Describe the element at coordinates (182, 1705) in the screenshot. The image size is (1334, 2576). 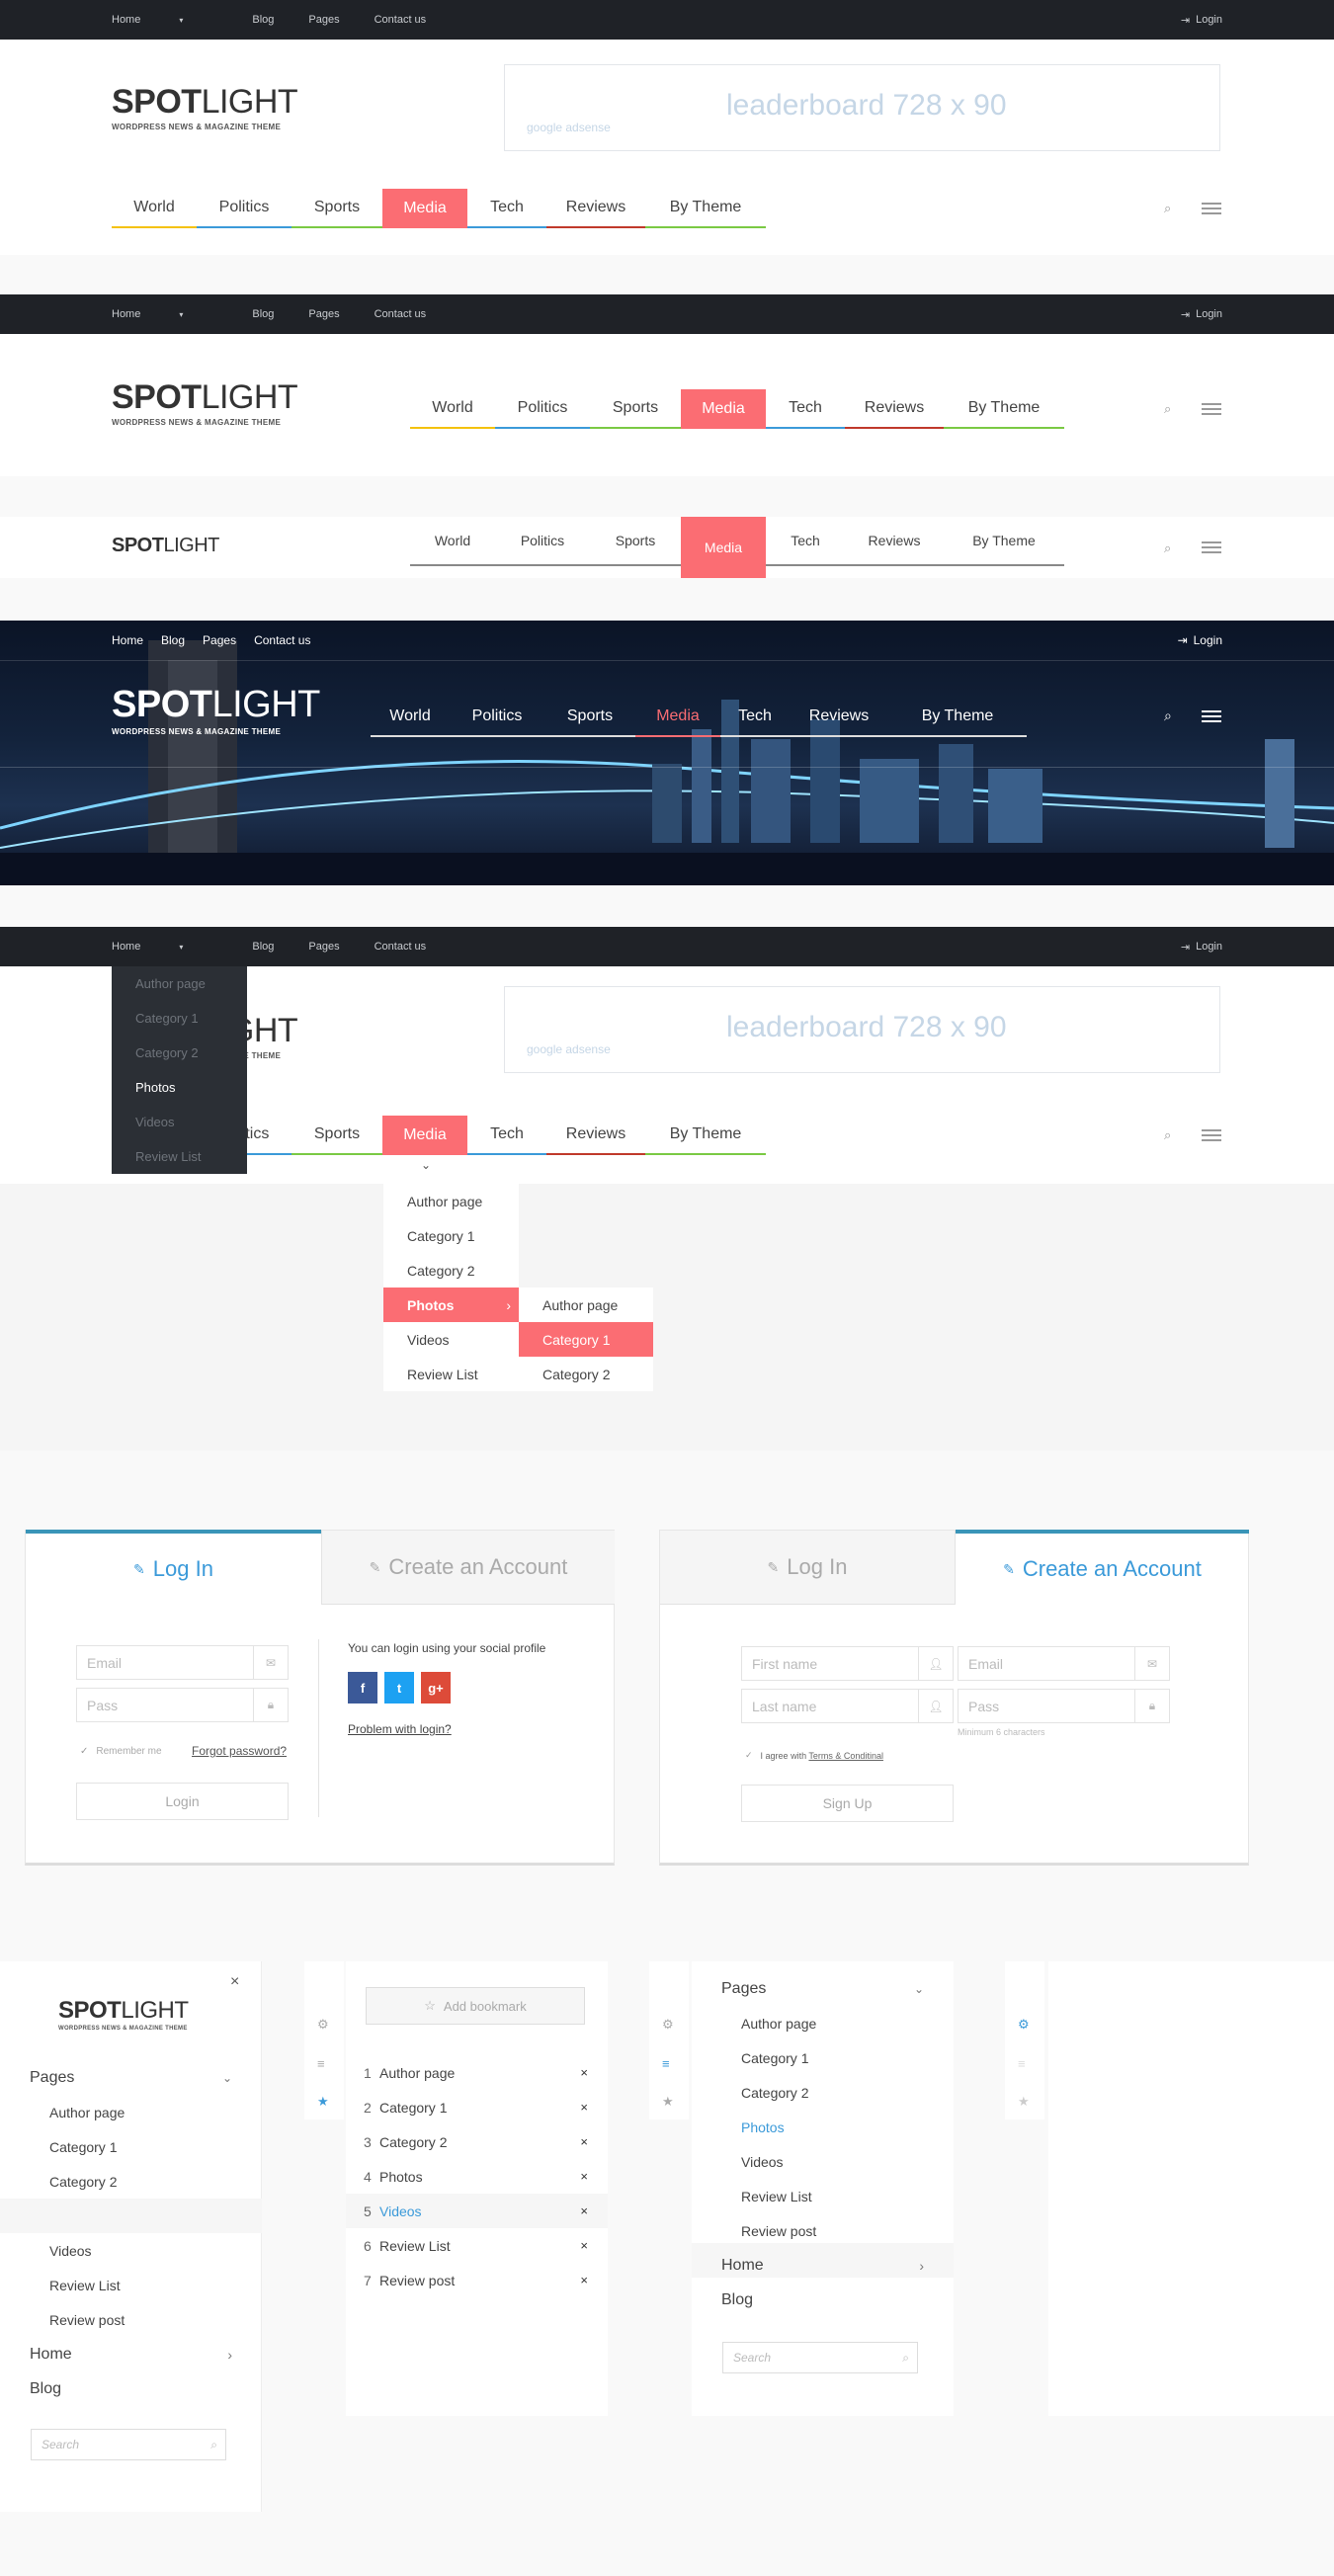
I see `password-field: Pass 🔒︎` at that location.